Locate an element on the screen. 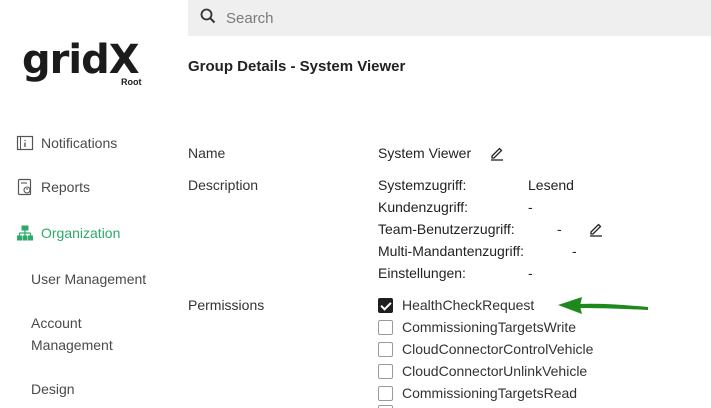  description-value: Lesend is located at coordinates (551, 185).